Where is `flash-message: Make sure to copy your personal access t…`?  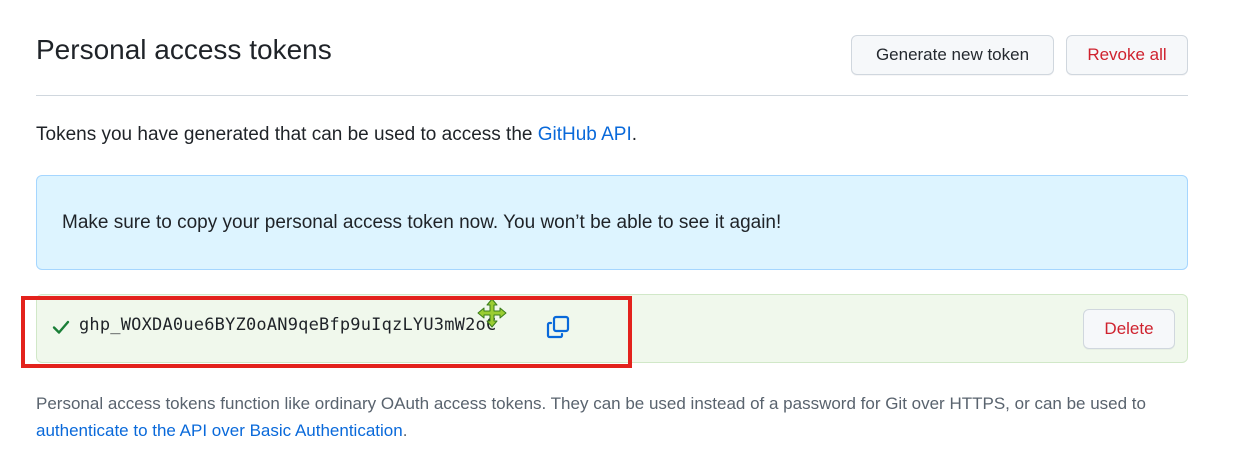 flash-message: Make sure to copy your personal access t… is located at coordinates (422, 222).